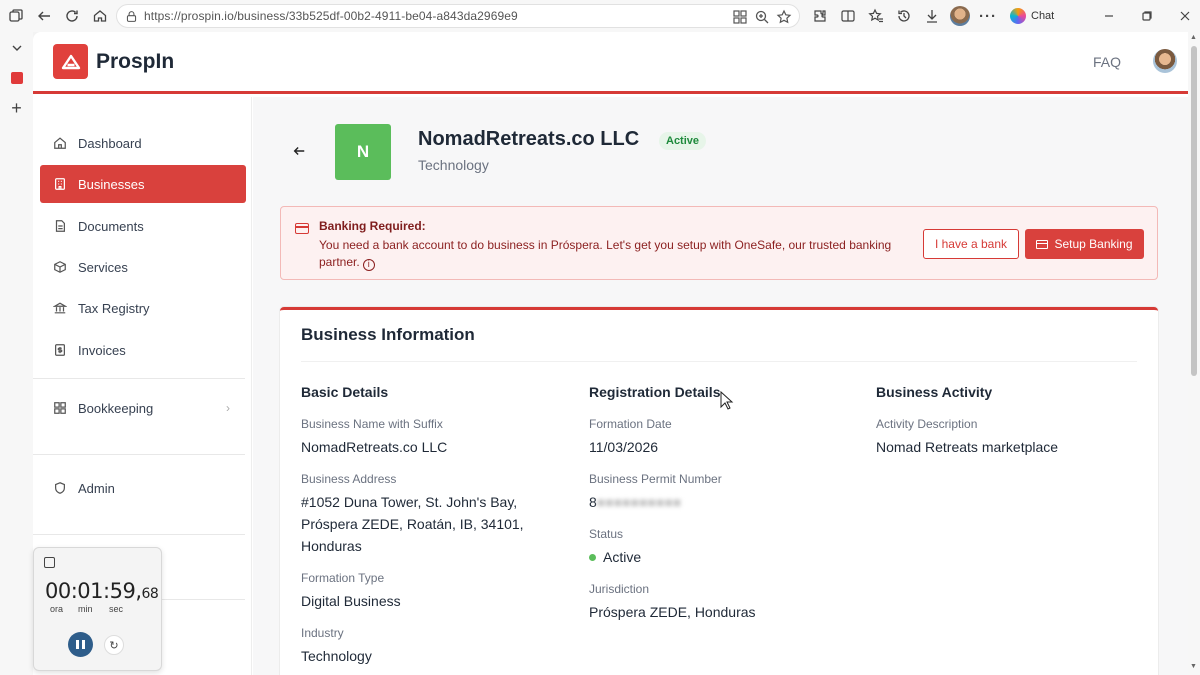 This screenshot has width=1200, height=675. I want to click on box-icon, so click(60, 267).